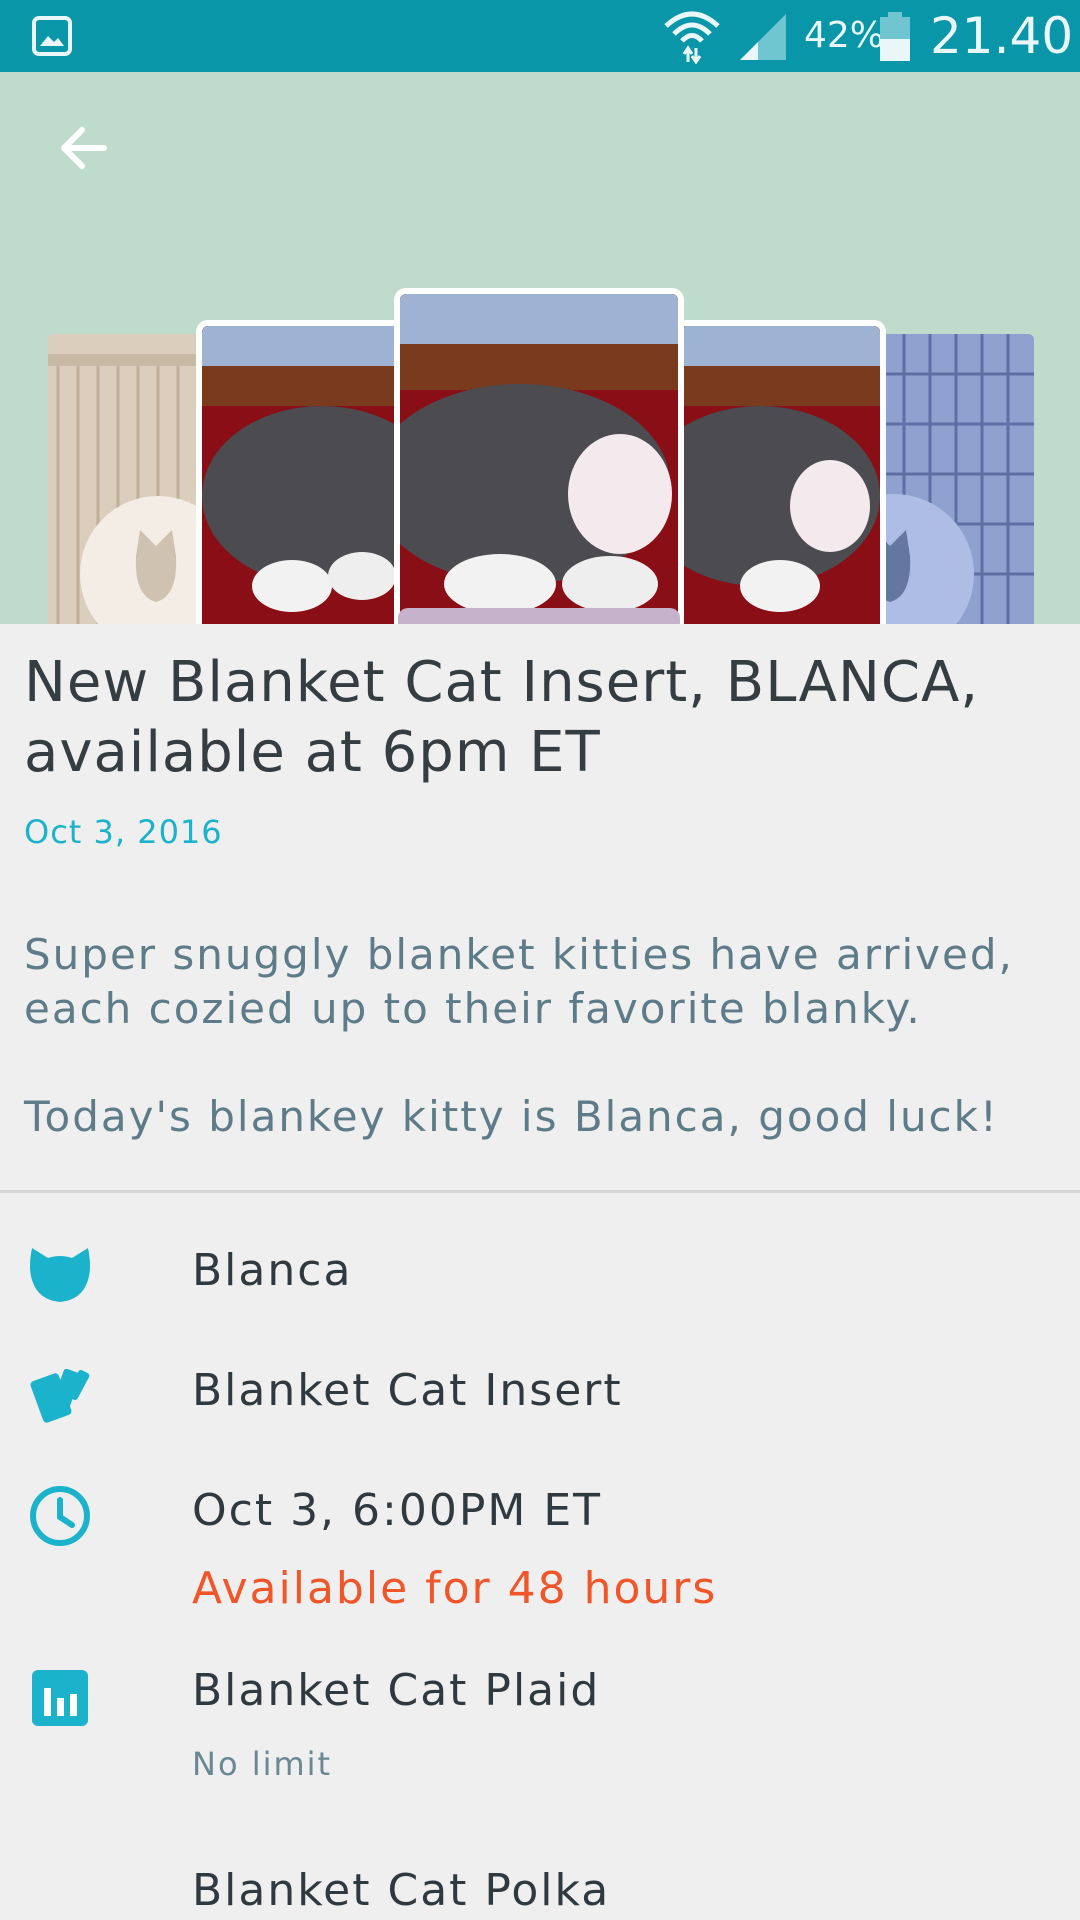 The height and width of the screenshot is (1920, 1080). What do you see at coordinates (397, 1510) in the screenshot?
I see `release-time: Oct 3, 6:00PM ET` at bounding box center [397, 1510].